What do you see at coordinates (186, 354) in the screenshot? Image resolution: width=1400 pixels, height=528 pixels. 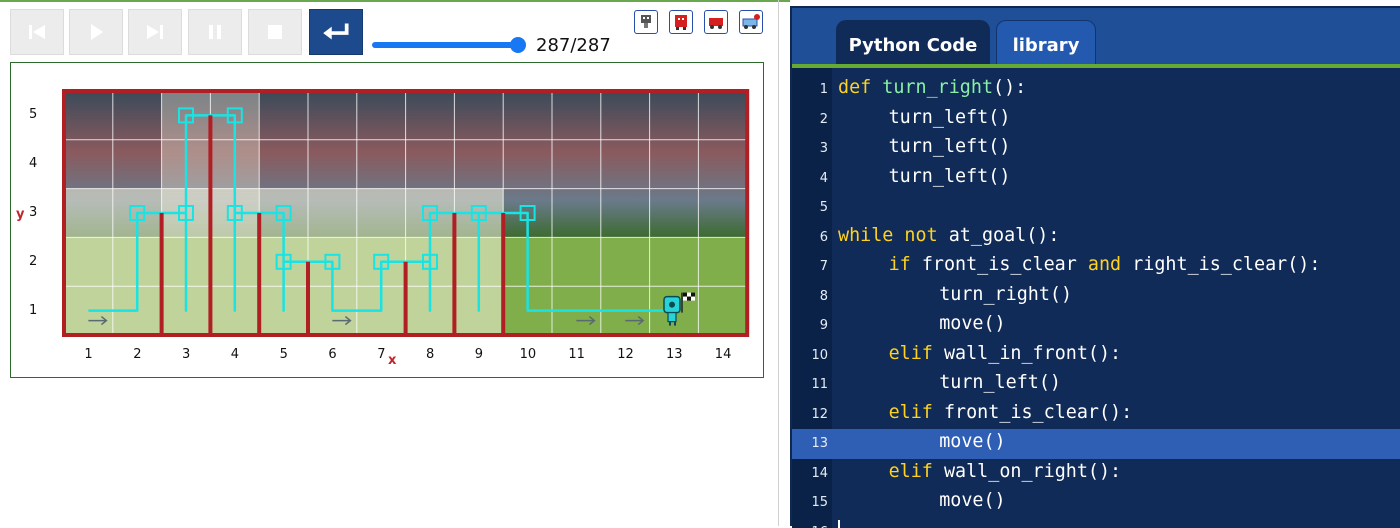 I see `x-tick-label: 3` at bounding box center [186, 354].